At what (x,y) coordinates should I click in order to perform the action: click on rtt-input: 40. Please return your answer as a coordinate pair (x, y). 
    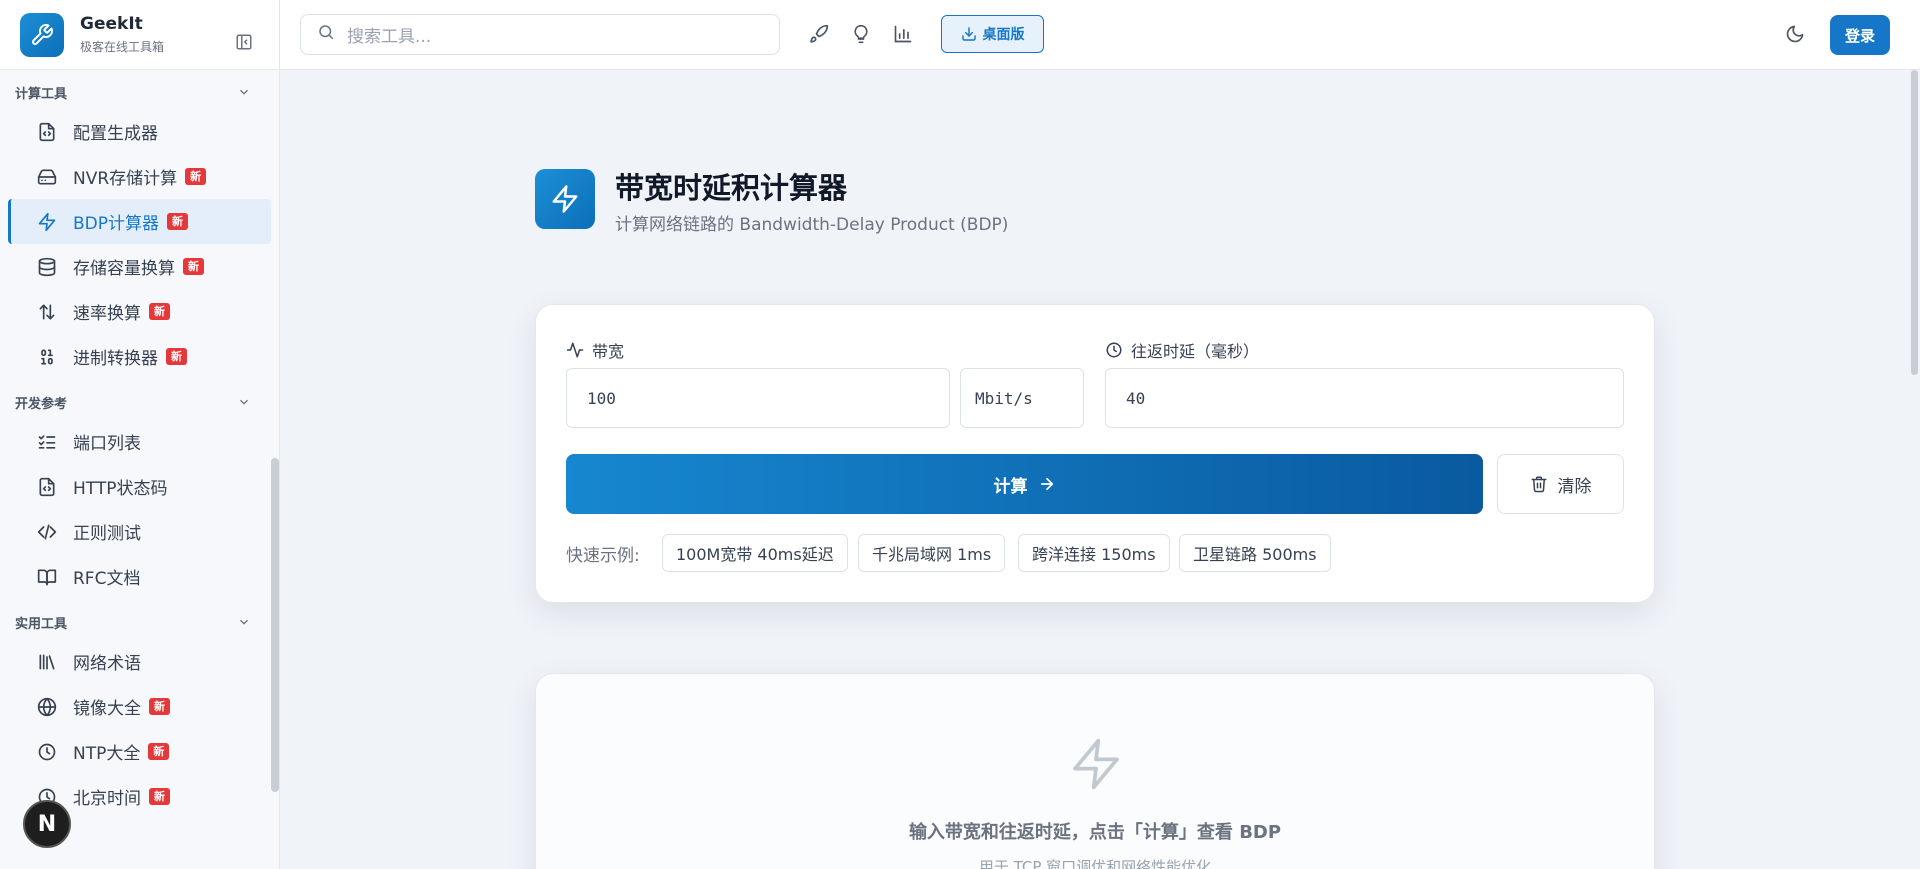
    Looking at the image, I should click on (1364, 398).